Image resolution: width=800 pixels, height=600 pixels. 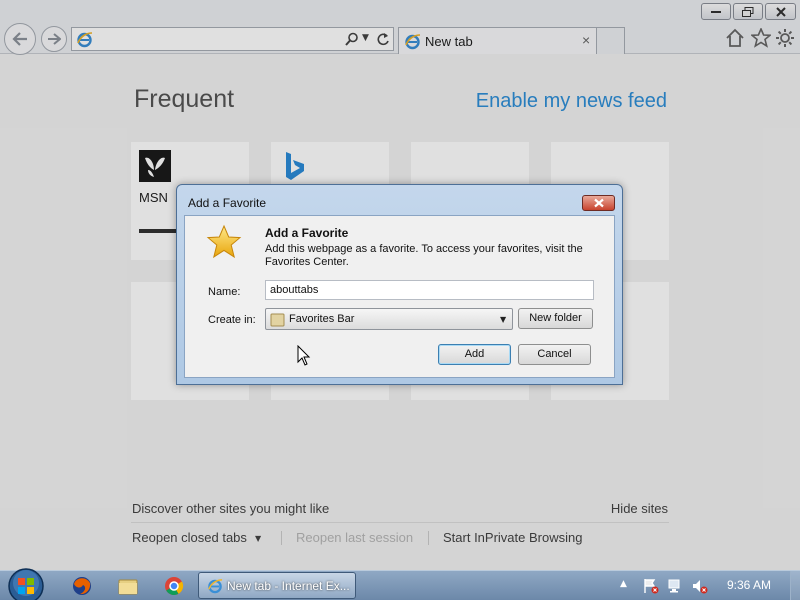 What do you see at coordinates (555, 318) in the screenshot?
I see `new-folder-button: New folder` at bounding box center [555, 318].